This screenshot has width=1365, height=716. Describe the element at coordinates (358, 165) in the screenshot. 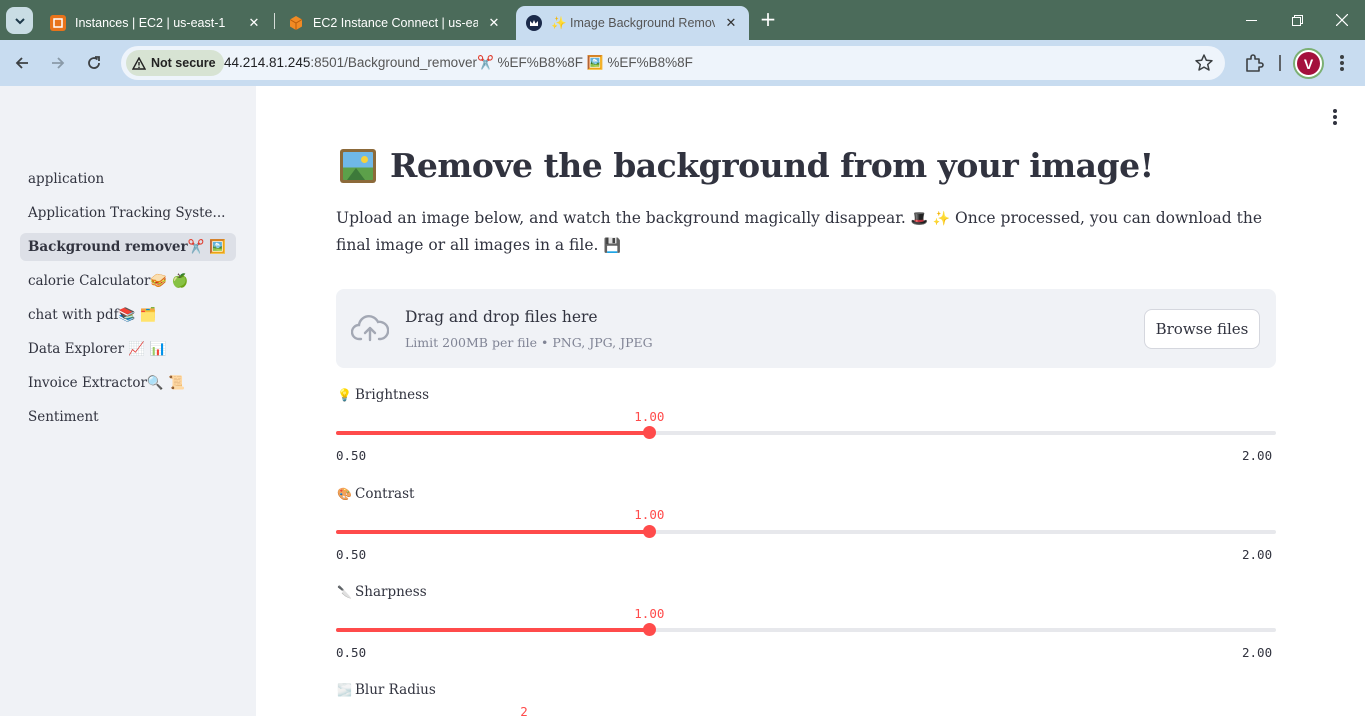

I see `framed-picture-icon` at that location.